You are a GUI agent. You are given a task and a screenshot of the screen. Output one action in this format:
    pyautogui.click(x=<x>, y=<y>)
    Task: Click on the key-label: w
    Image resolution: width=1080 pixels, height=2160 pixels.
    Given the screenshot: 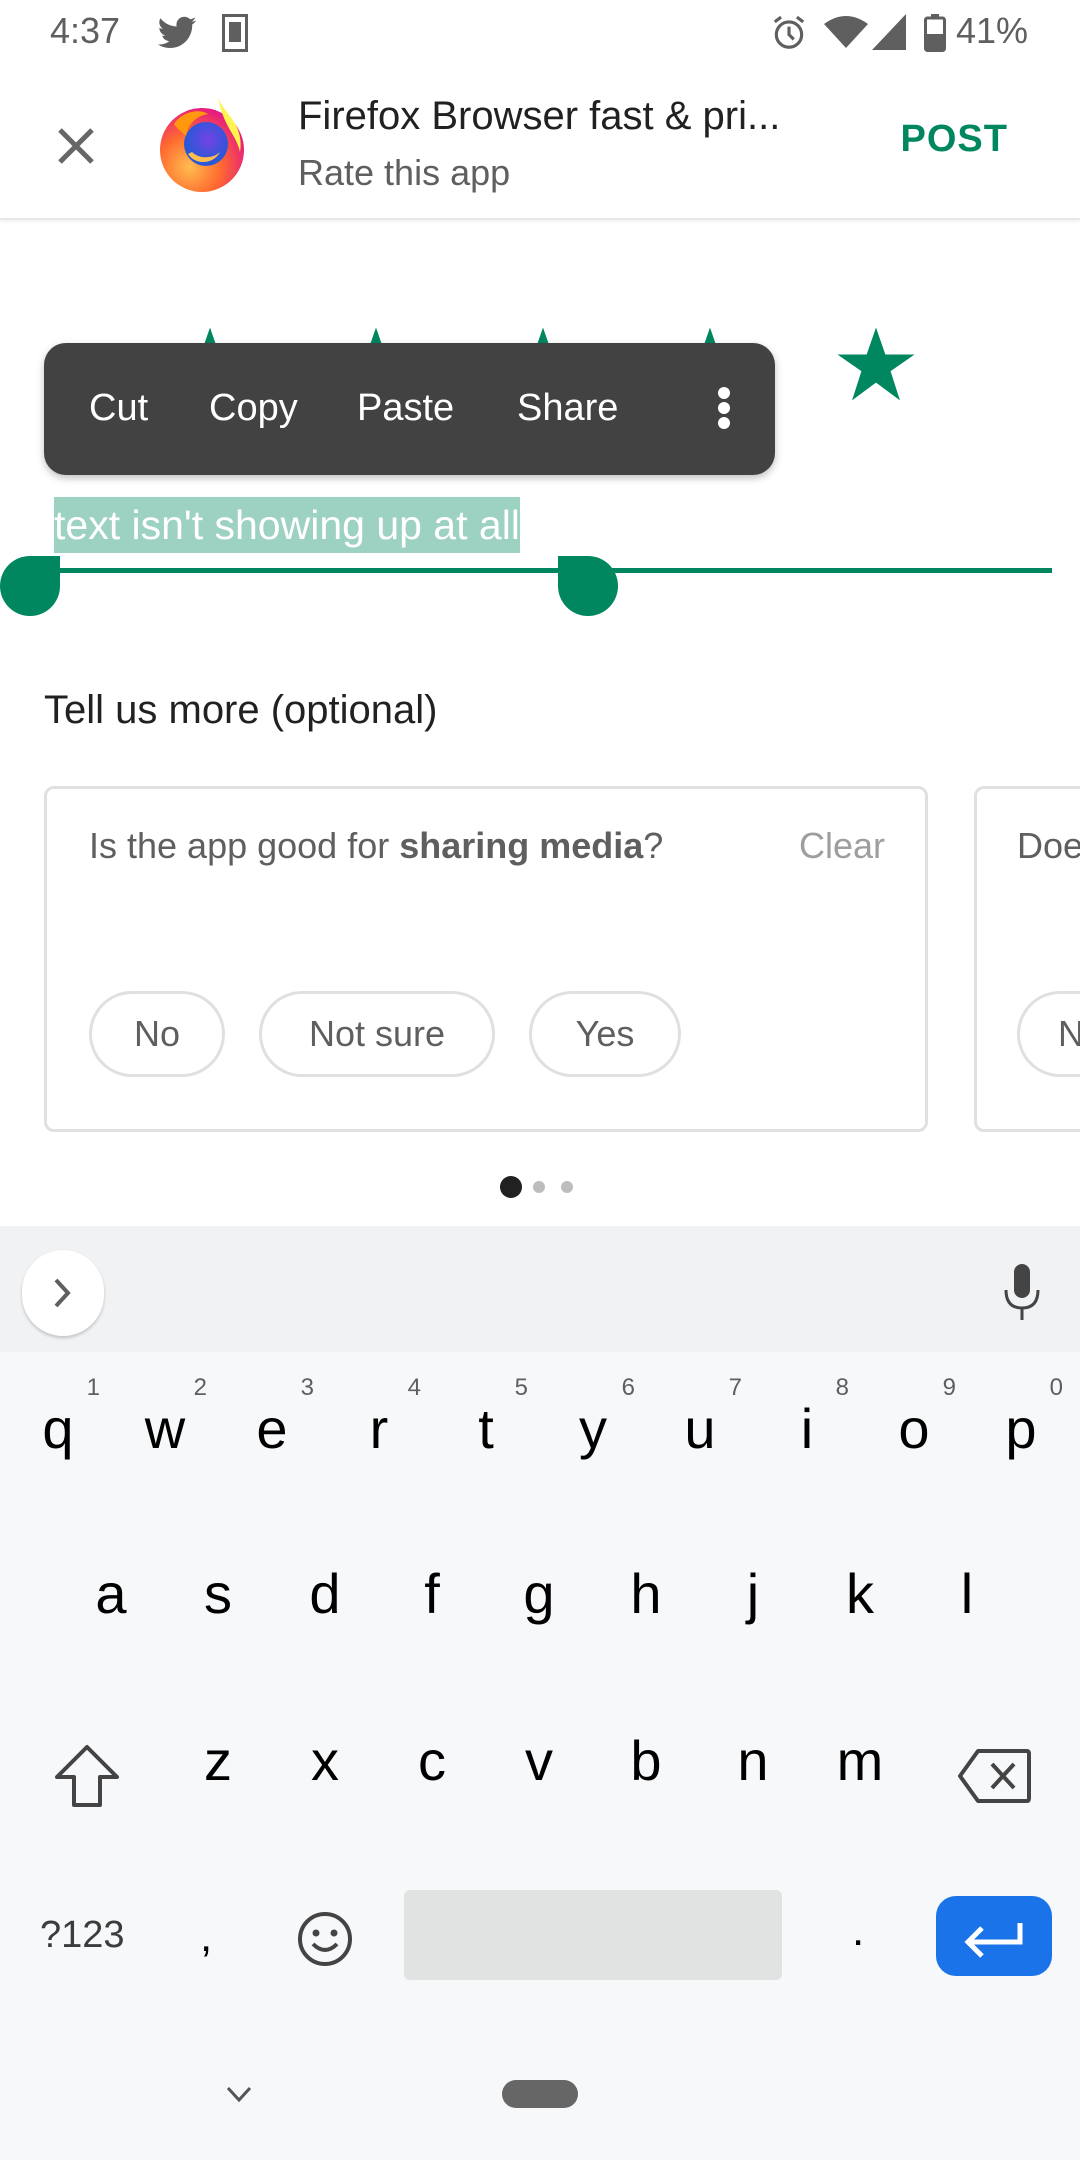 What is the action you would take?
    pyautogui.click(x=165, y=1428)
    